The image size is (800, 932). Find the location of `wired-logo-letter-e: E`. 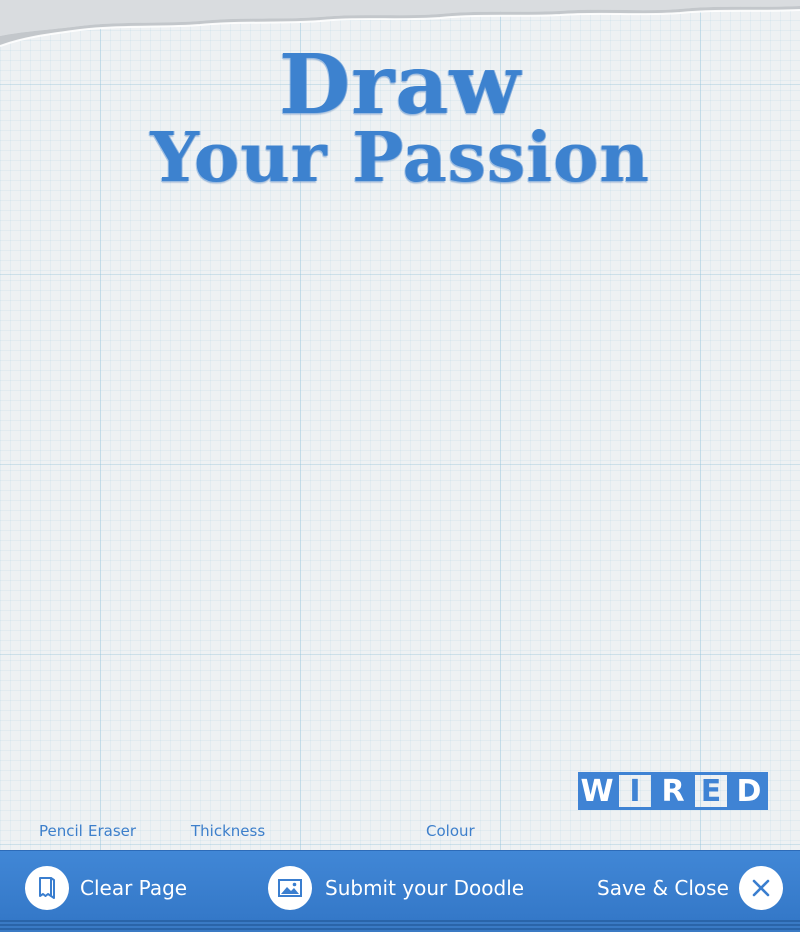

wired-logo-letter-e: E is located at coordinates (711, 791).